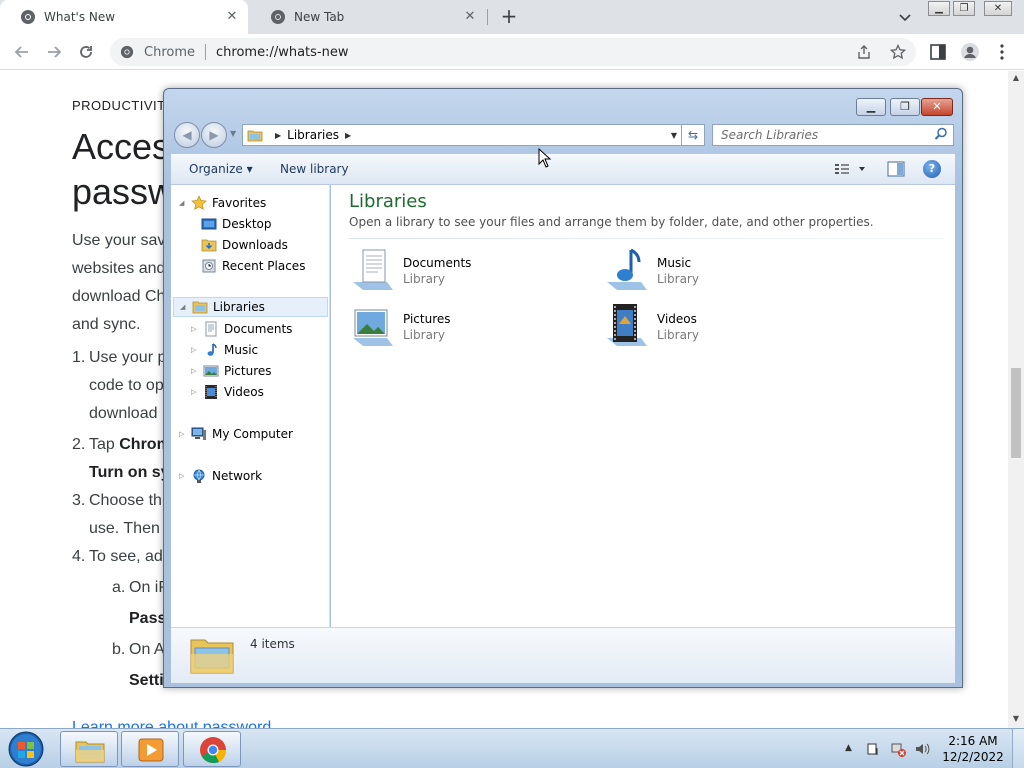 This screenshot has height=768, width=1024. Describe the element at coordinates (1016, 720) in the screenshot. I see `scroll-down-arrow-icon: ▼` at that location.